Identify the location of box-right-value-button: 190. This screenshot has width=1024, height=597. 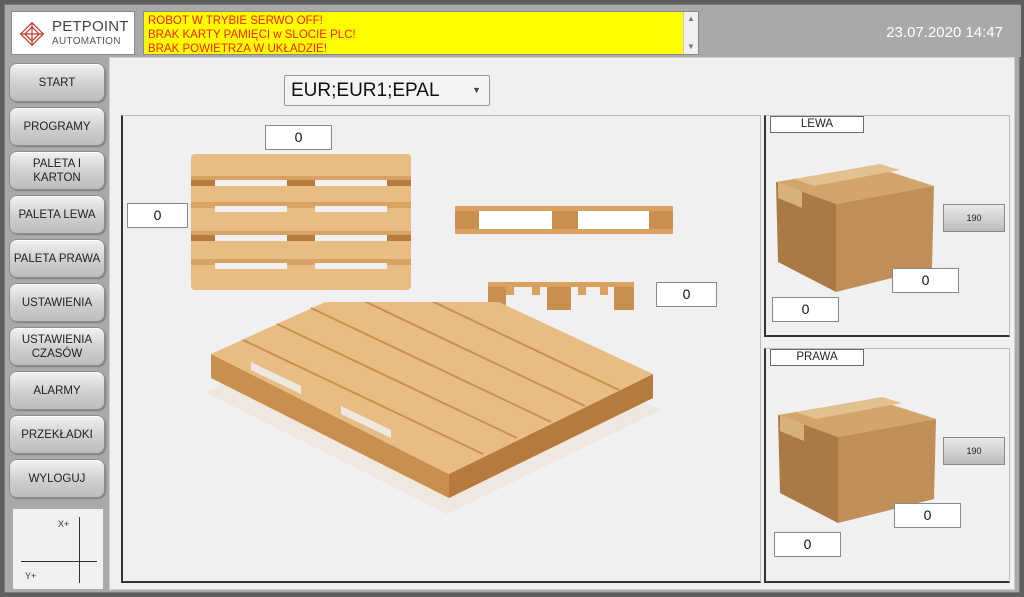
(974, 451).